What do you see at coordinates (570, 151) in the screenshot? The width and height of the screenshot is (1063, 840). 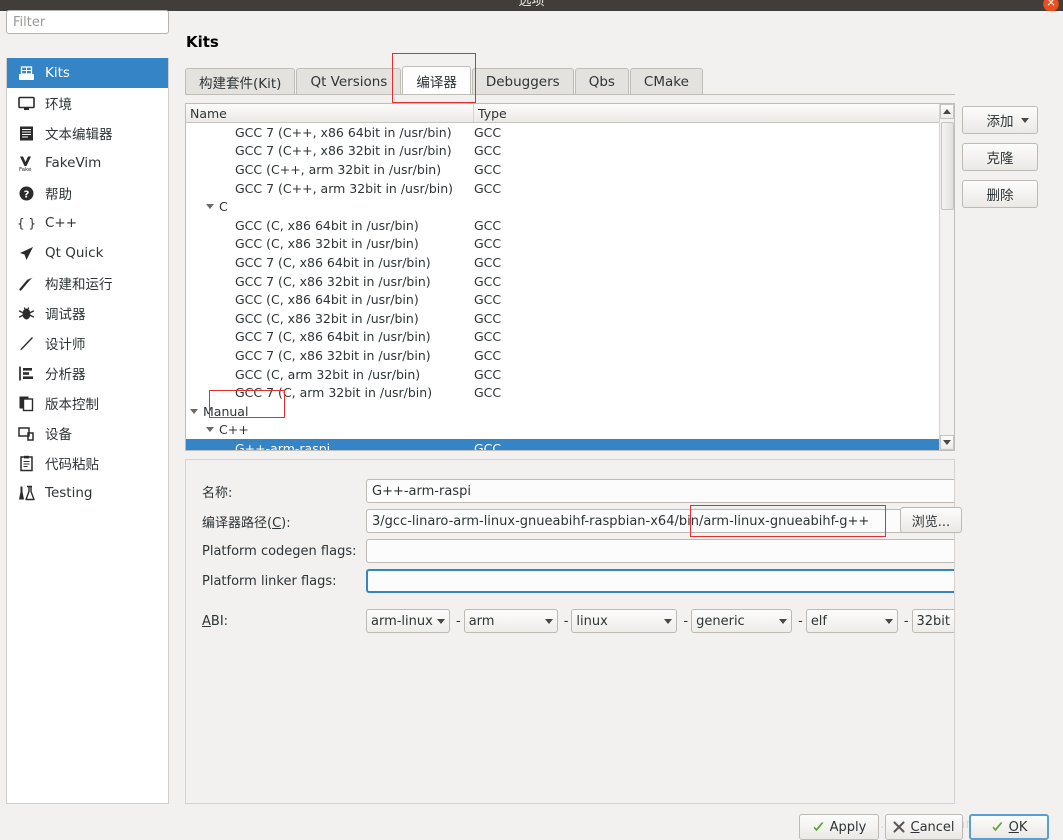 I see `table-row: GCC 7 (C++, x86 32bit in /usr/bin) GCC` at bounding box center [570, 151].